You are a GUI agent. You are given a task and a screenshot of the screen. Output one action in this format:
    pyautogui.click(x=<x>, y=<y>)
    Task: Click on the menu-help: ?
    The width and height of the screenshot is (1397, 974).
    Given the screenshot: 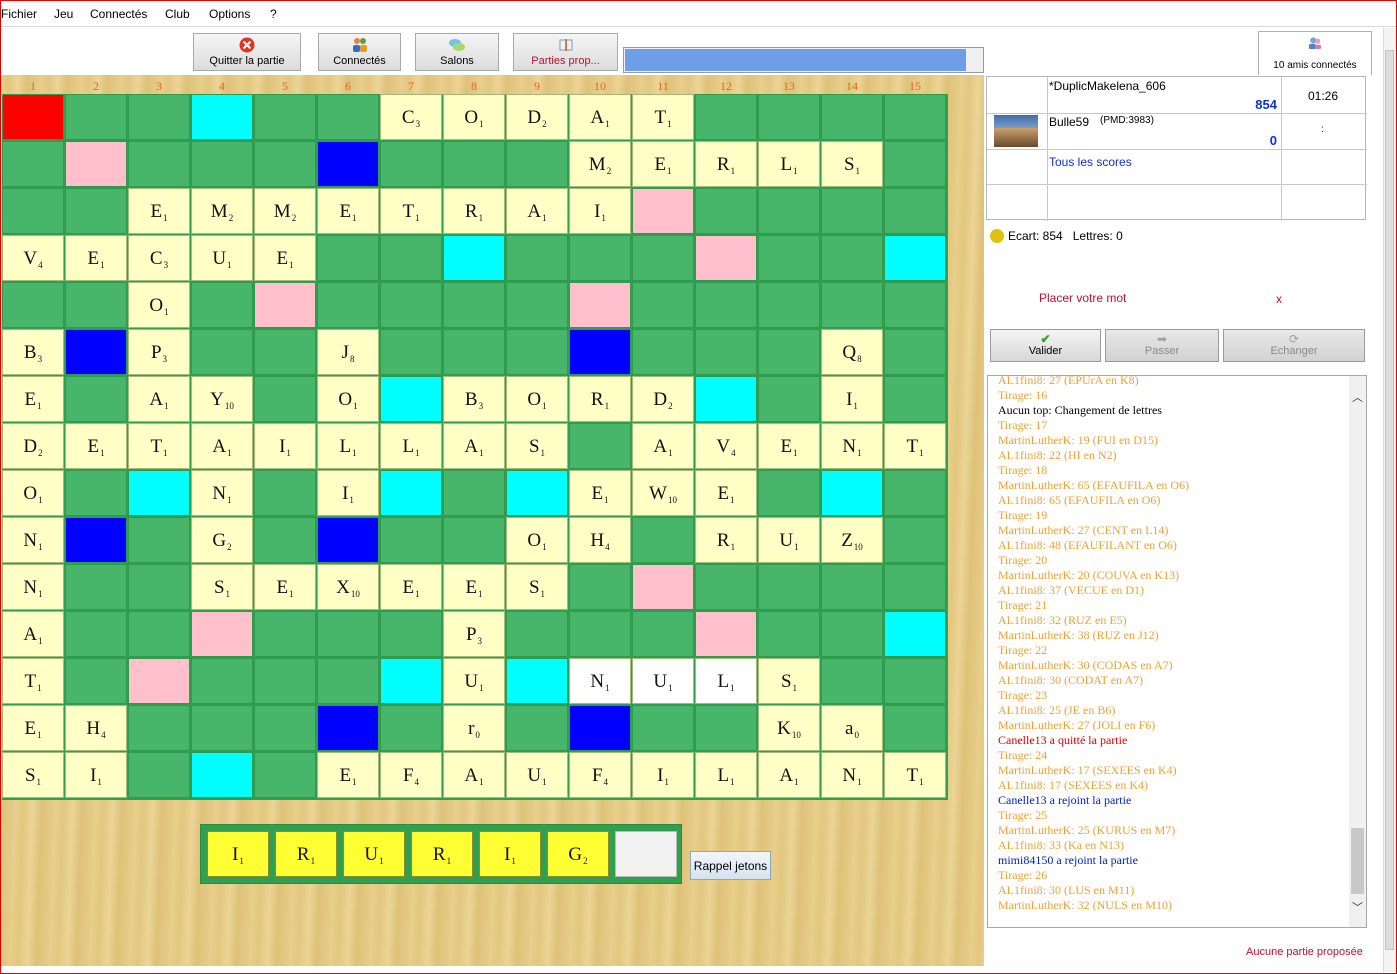 What is the action you would take?
    pyautogui.click(x=273, y=14)
    